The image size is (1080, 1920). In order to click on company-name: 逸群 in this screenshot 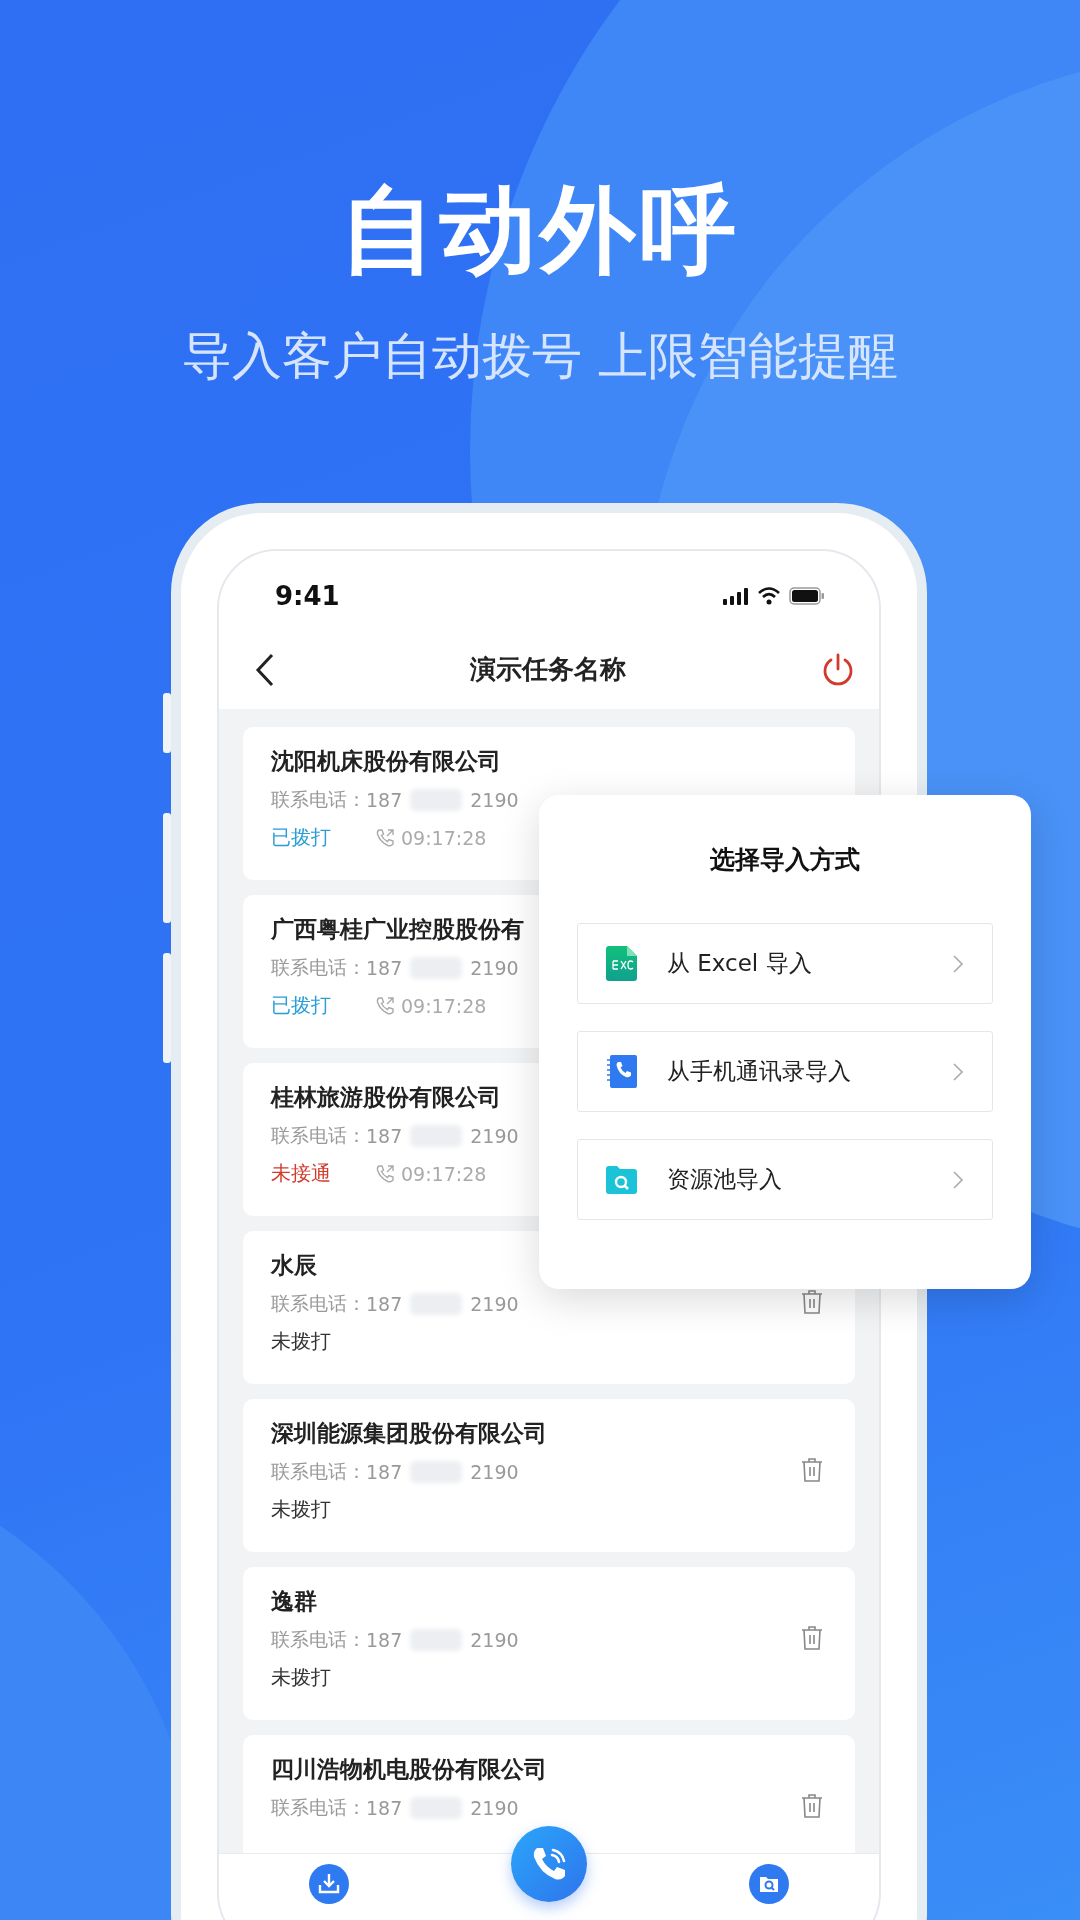, I will do `click(294, 1601)`.